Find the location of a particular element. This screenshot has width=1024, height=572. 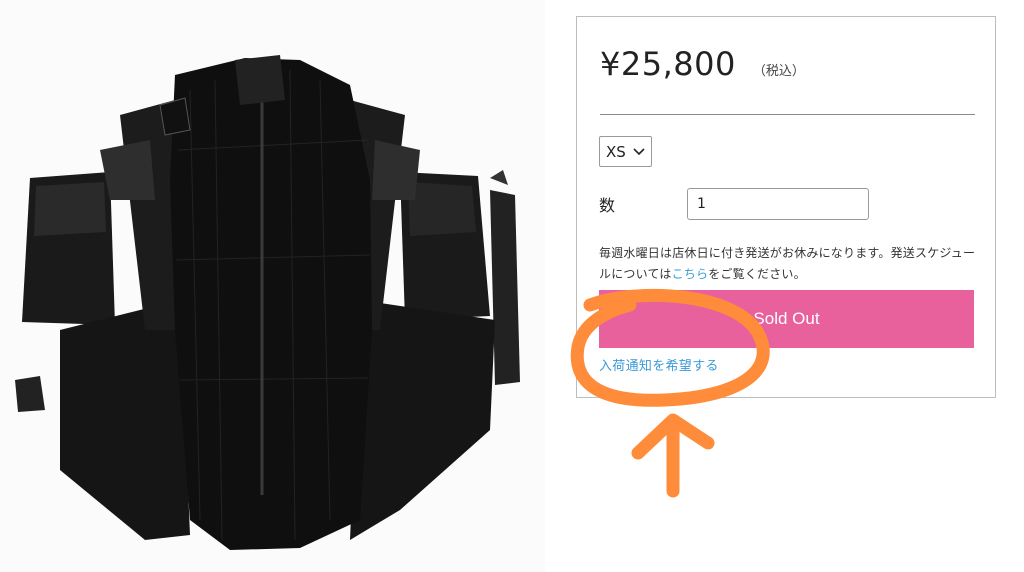

divider is located at coordinates (787, 114).